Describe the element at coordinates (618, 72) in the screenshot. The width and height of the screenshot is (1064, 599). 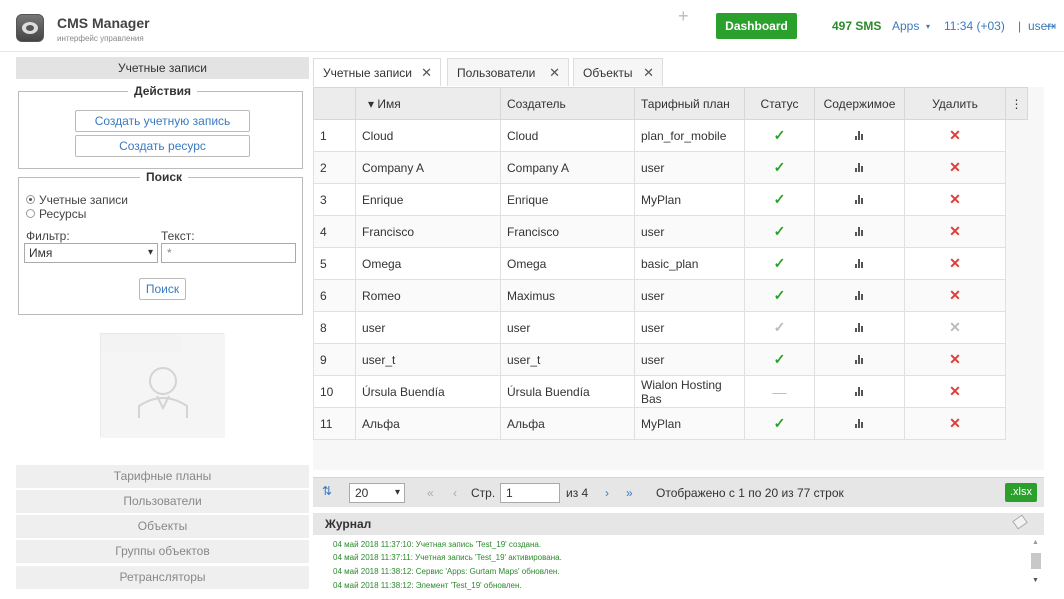
I see `tab-units: Объекты ✕` at that location.